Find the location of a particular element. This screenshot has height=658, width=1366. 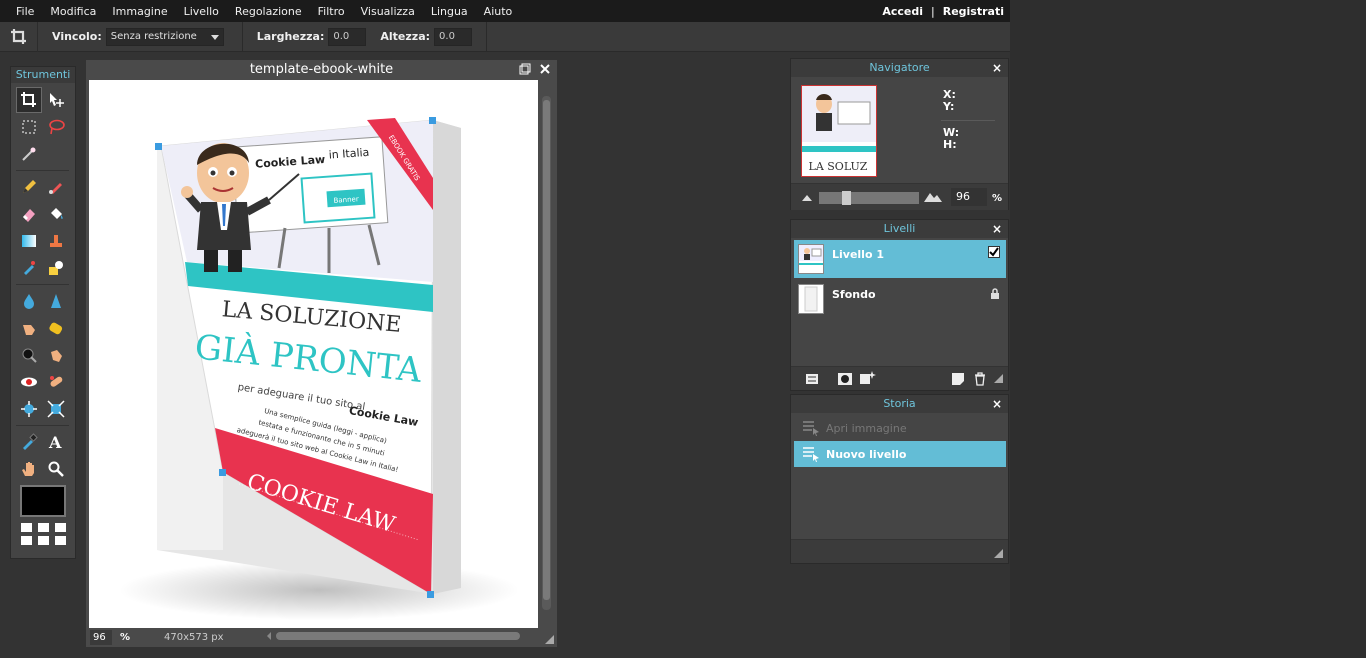

finger-icon is located at coordinates (29, 330).